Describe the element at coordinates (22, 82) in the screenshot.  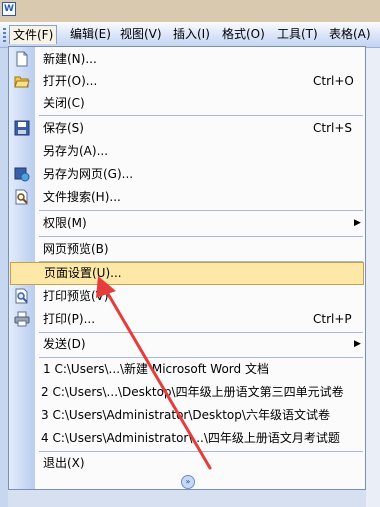
I see `open-folder-icon` at that location.